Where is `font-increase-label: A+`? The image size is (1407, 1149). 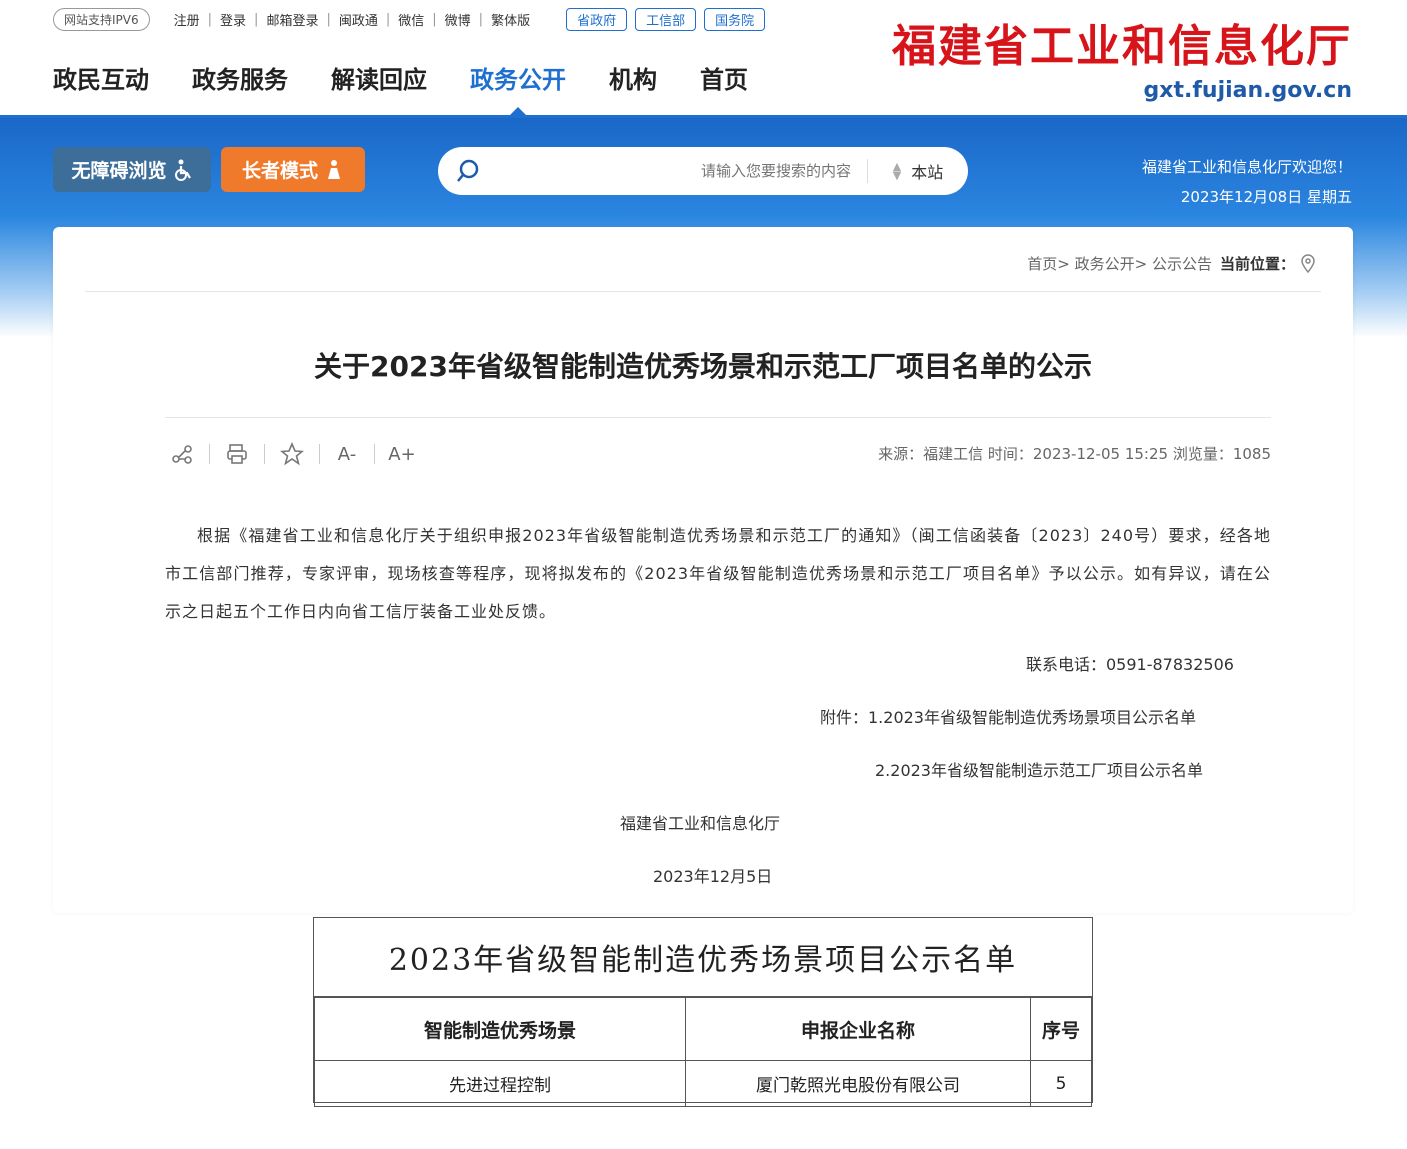 font-increase-label: A+ is located at coordinates (402, 454).